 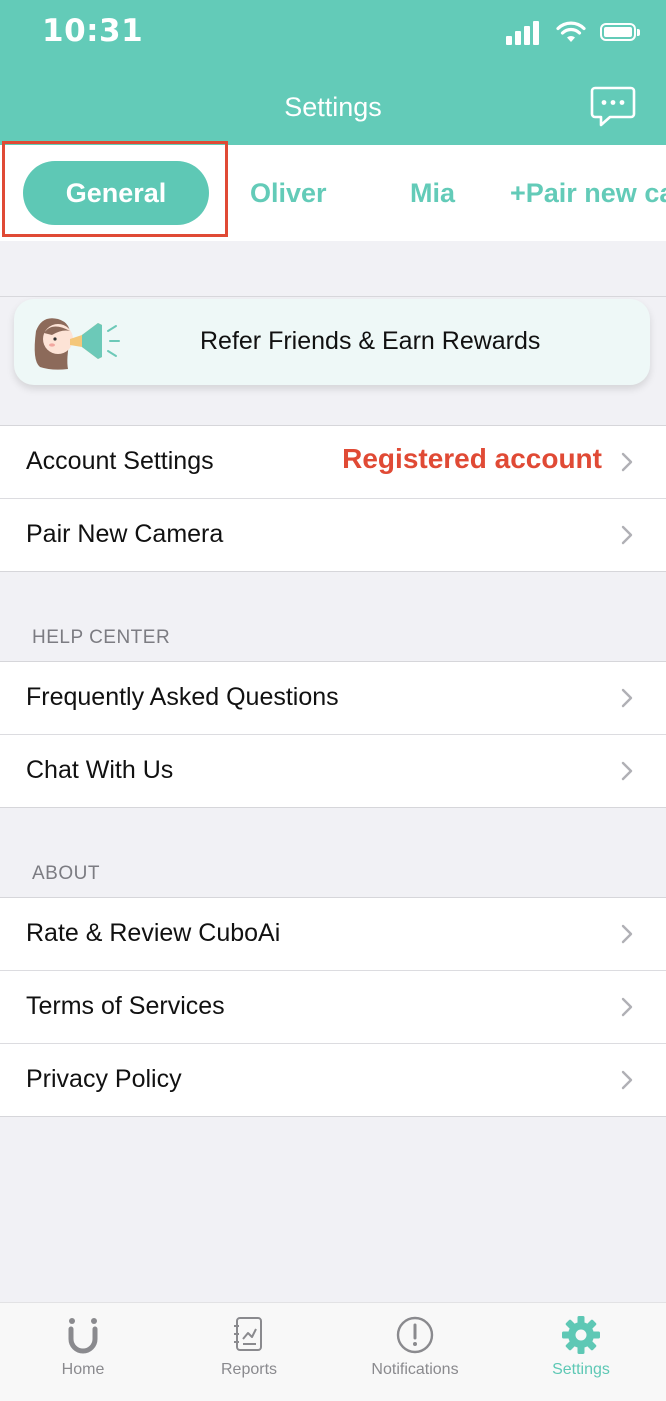 What do you see at coordinates (101, 637) in the screenshot?
I see `help-center-header: HELP CENTER` at bounding box center [101, 637].